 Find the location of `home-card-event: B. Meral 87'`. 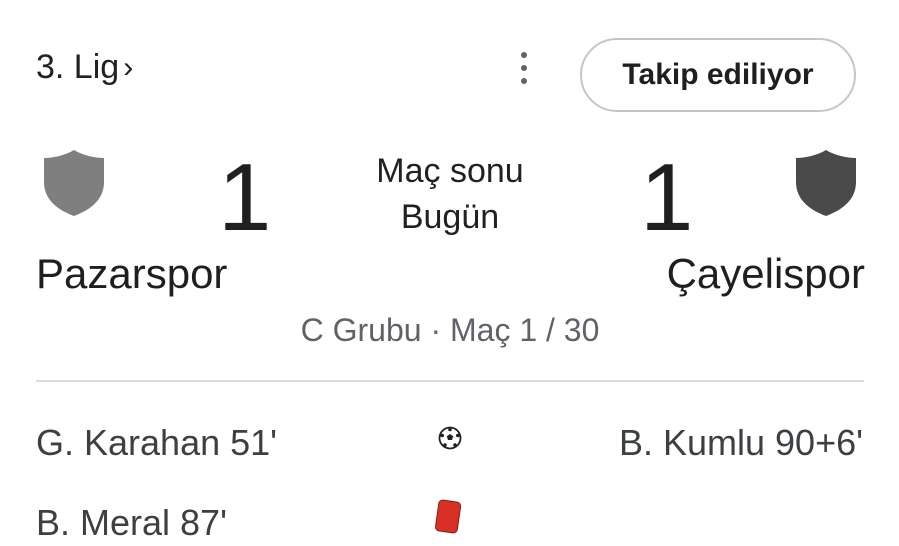

home-card-event: B. Meral 87' is located at coordinates (131, 522).